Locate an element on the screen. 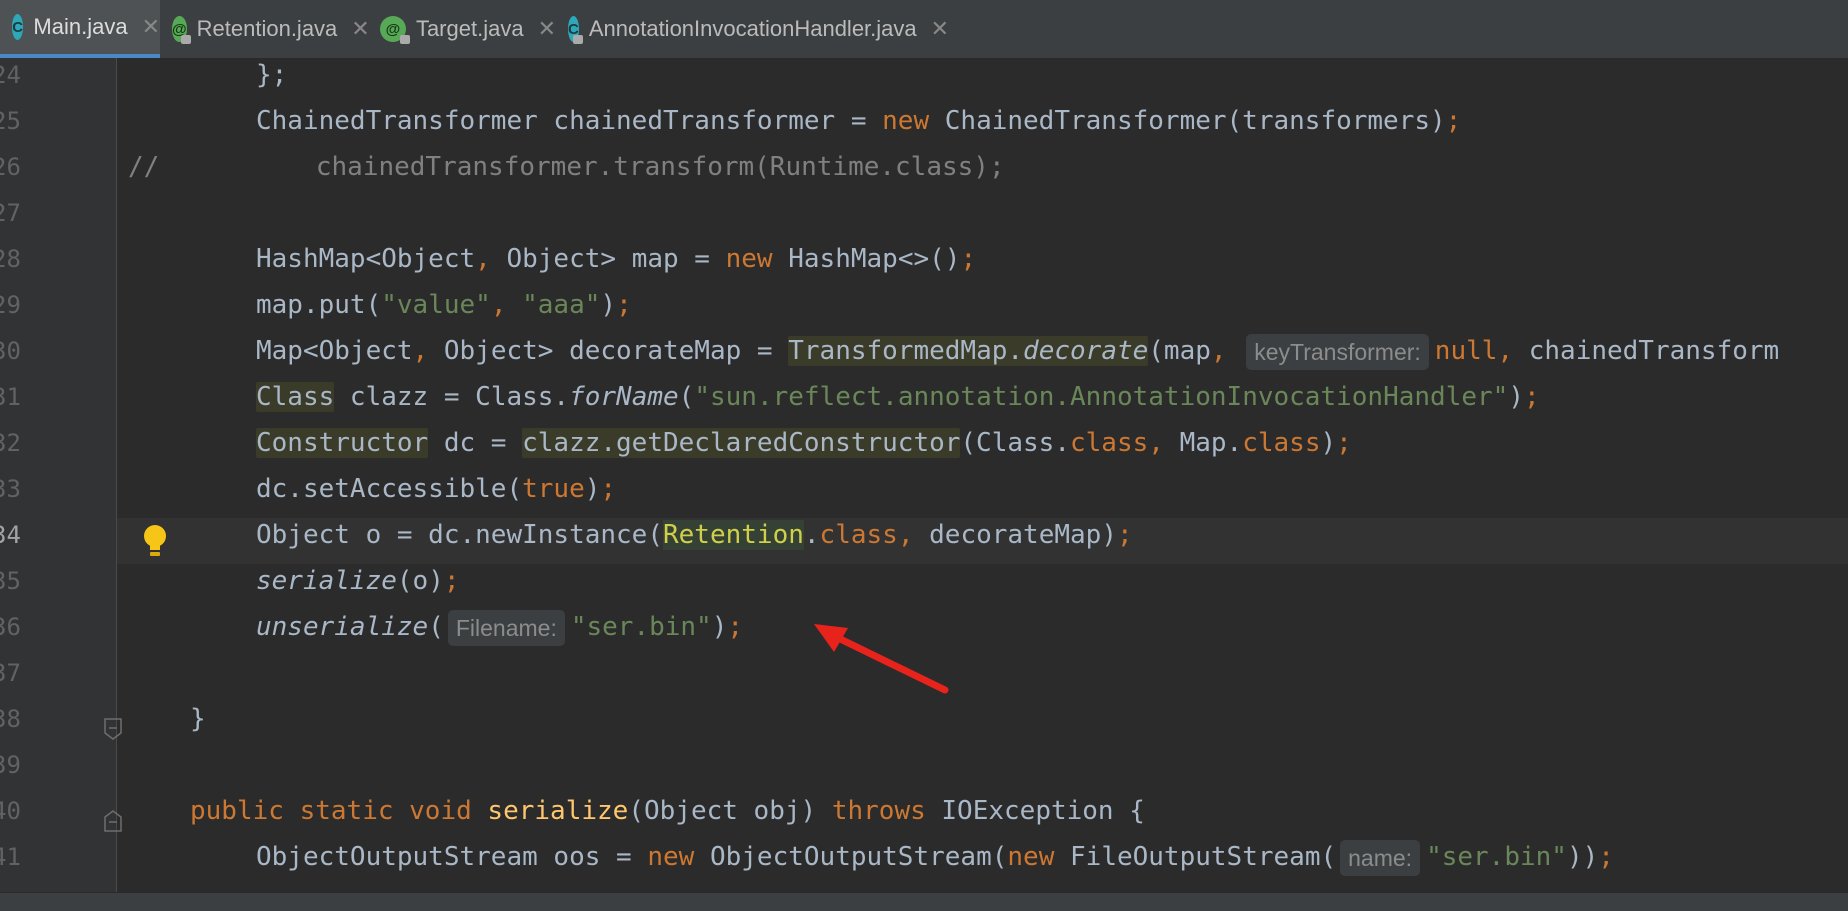 The width and height of the screenshot is (1848, 911). tab-annotationinvocationhandler-java: C AnnotationInvocationHandler.java ✕ is located at coordinates (752, 29).